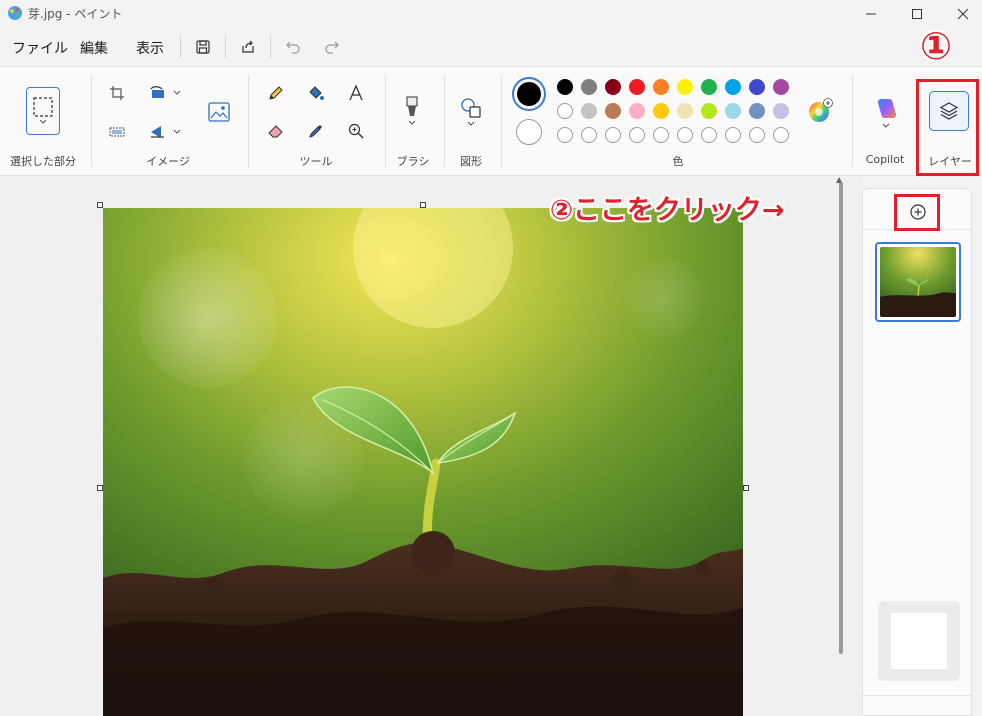 The width and height of the screenshot is (982, 716). I want to click on minimize-icon, so click(871, 14).